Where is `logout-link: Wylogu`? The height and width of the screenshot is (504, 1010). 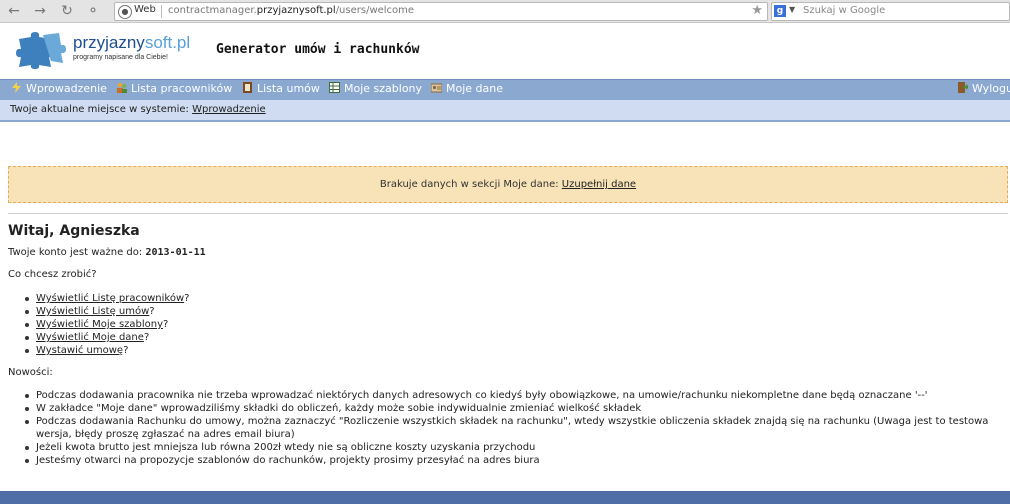
logout-link: Wylogu is located at coordinates (983, 88).